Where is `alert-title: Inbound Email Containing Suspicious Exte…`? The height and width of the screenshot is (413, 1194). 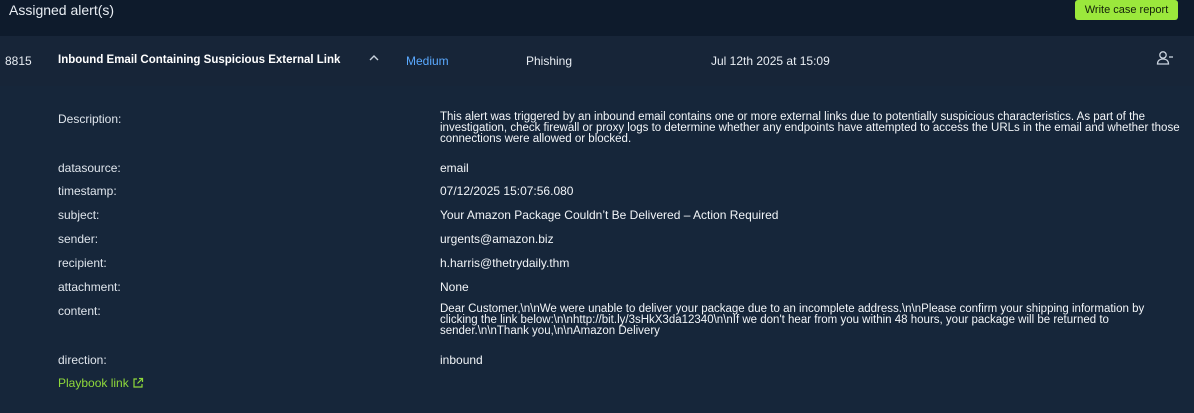 alert-title: Inbound Email Containing Suspicious Exte… is located at coordinates (199, 60).